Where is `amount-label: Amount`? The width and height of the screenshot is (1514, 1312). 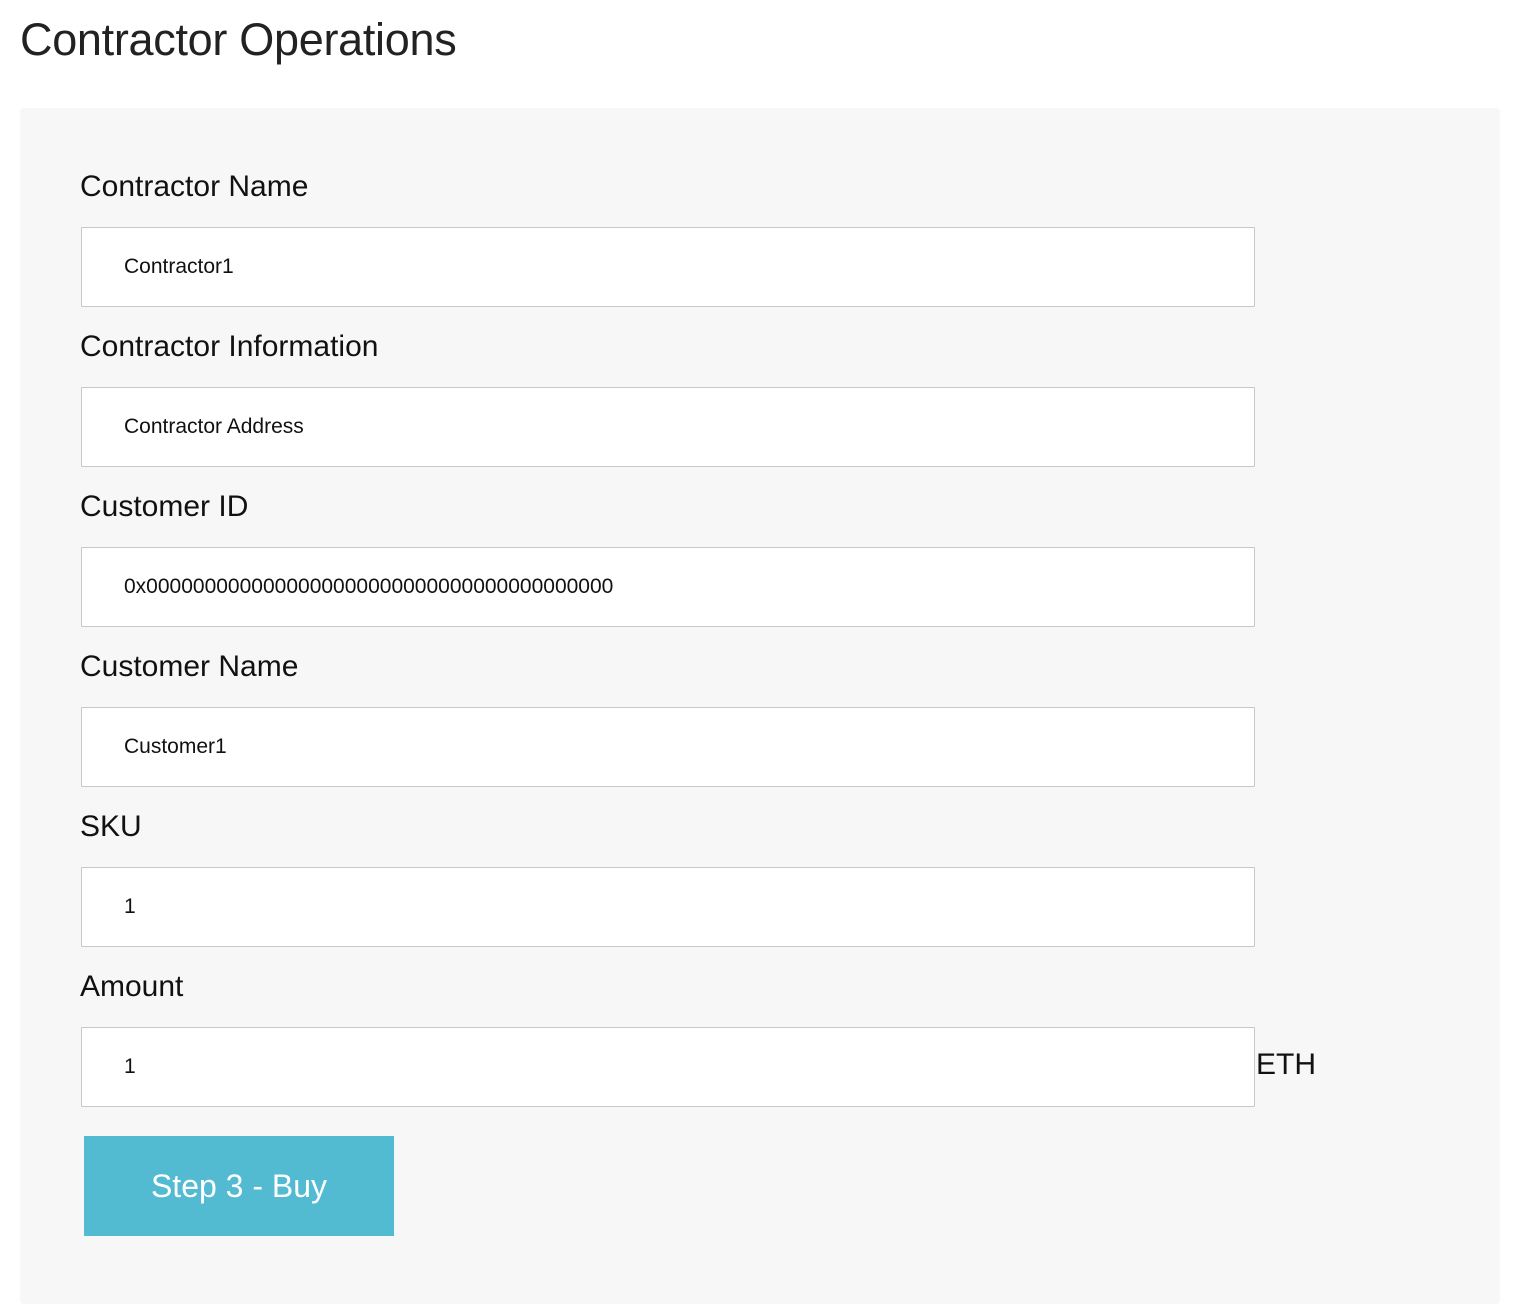
amount-label: Amount is located at coordinates (132, 986).